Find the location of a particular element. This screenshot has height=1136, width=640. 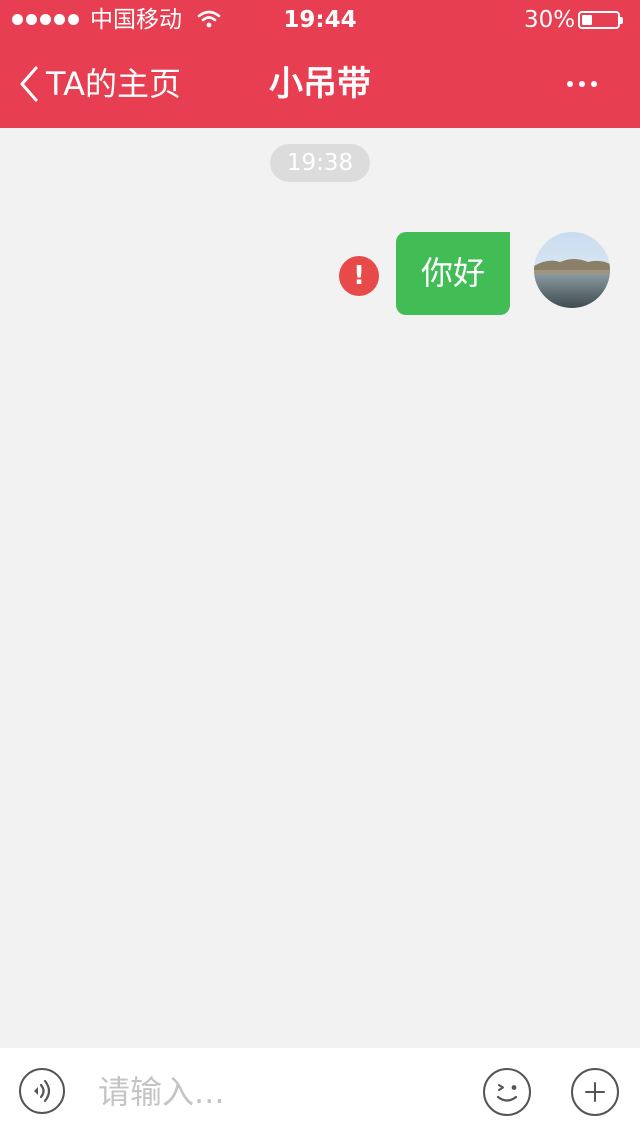

more-button is located at coordinates (582, 84).